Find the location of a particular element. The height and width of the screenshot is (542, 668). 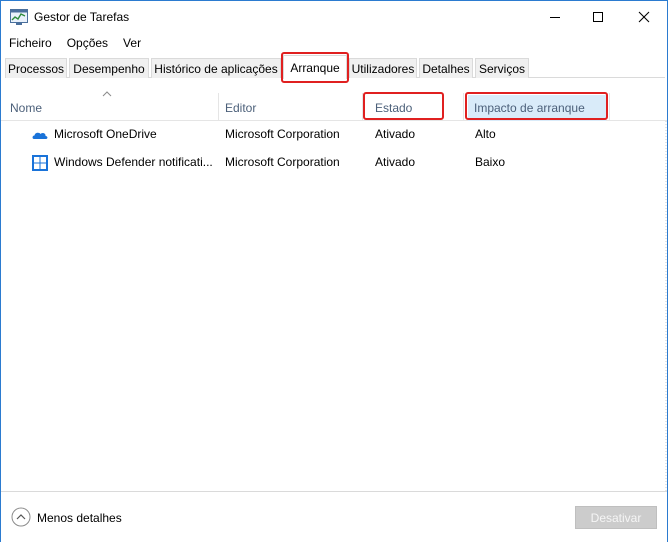

column-header-status: Estado is located at coordinates (415, 106).